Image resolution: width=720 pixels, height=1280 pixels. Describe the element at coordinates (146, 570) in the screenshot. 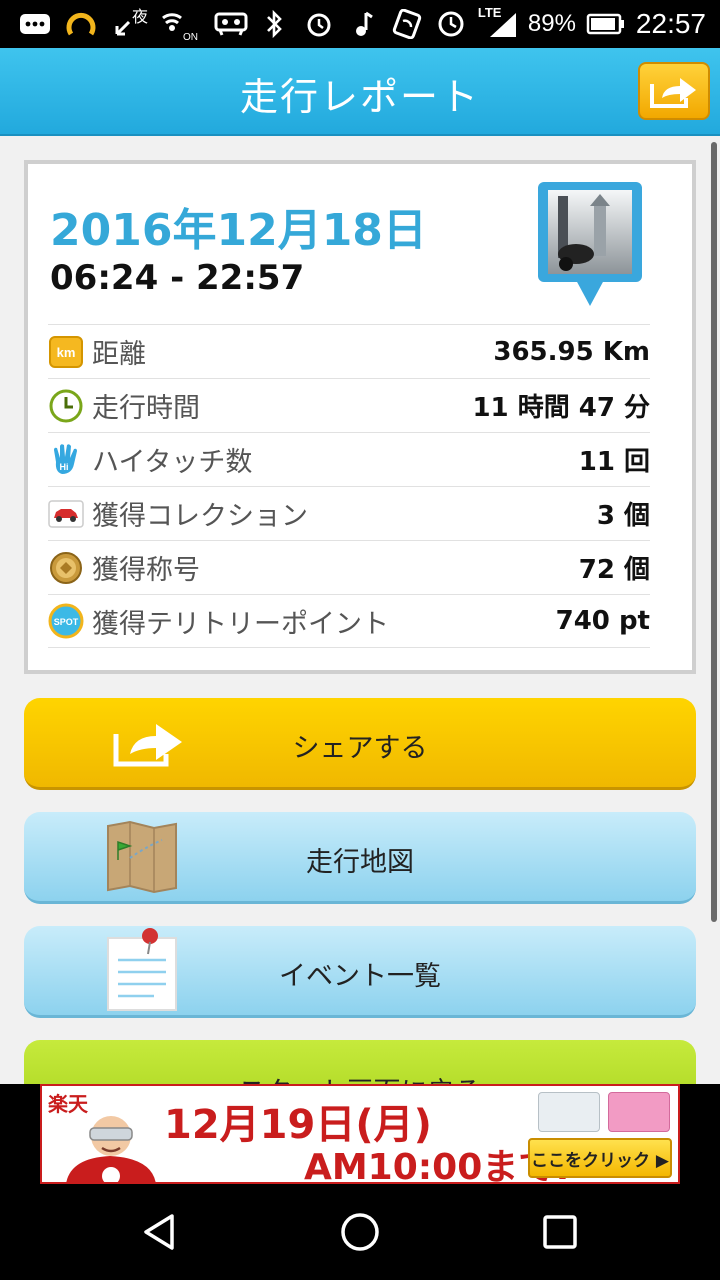

I see `stat-label: 獲得称号` at that location.